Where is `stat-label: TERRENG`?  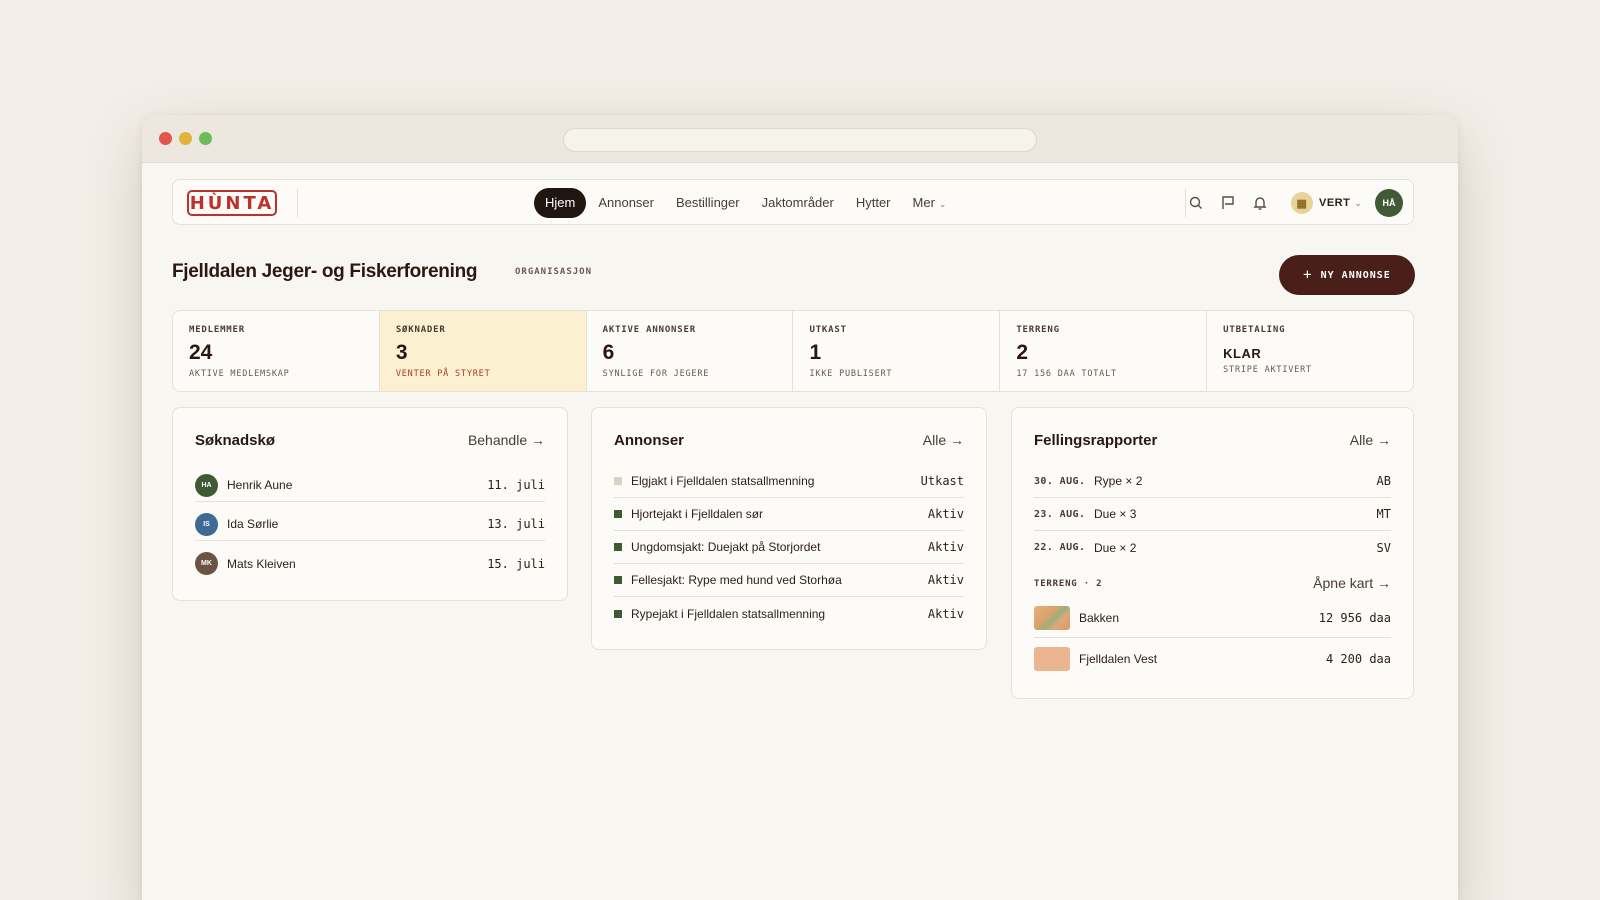
stat-label: TERRENG is located at coordinates (1038, 330).